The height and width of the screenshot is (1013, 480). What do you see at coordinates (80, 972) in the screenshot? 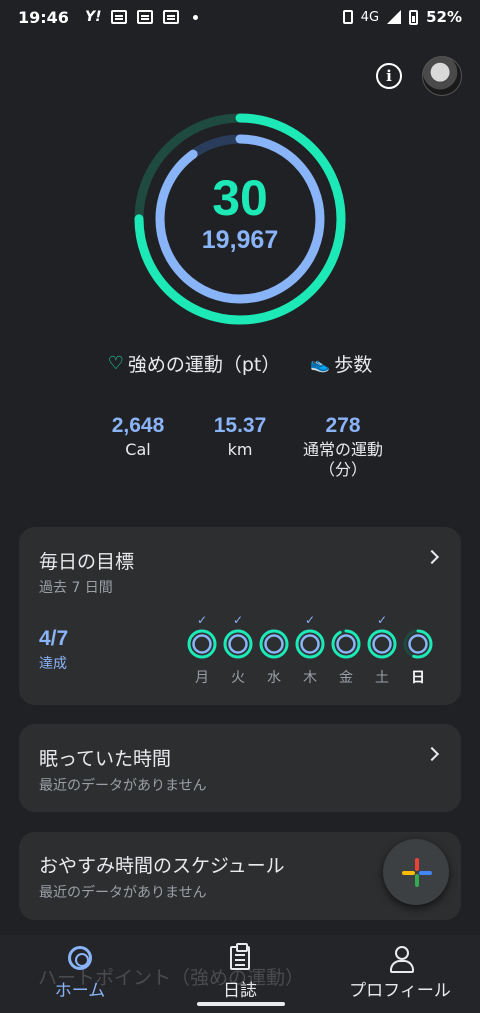
I see `nav-home: ホーム` at bounding box center [80, 972].